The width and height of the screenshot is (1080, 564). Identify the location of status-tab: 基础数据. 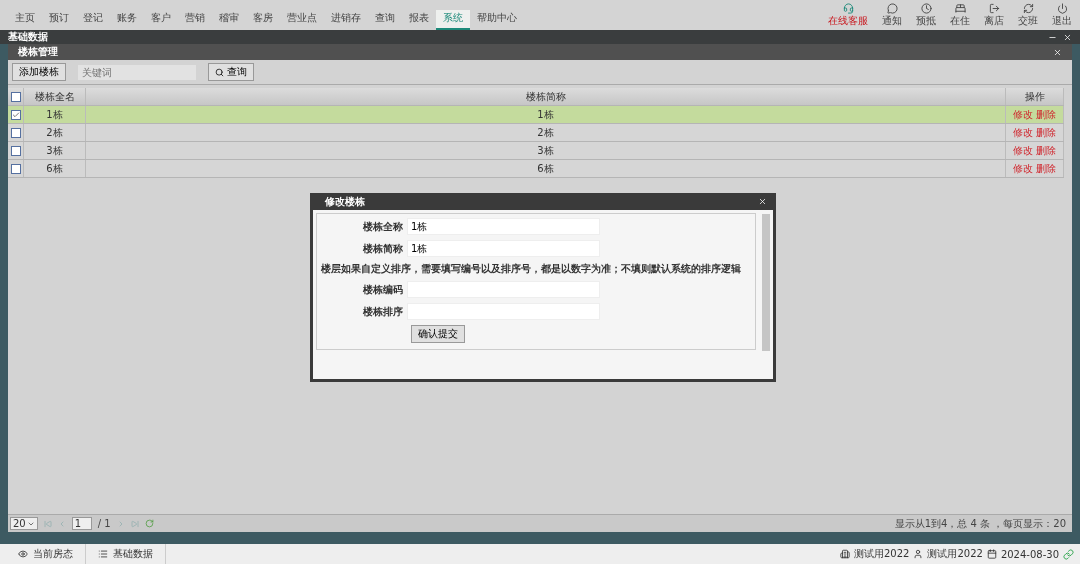
(126, 554).